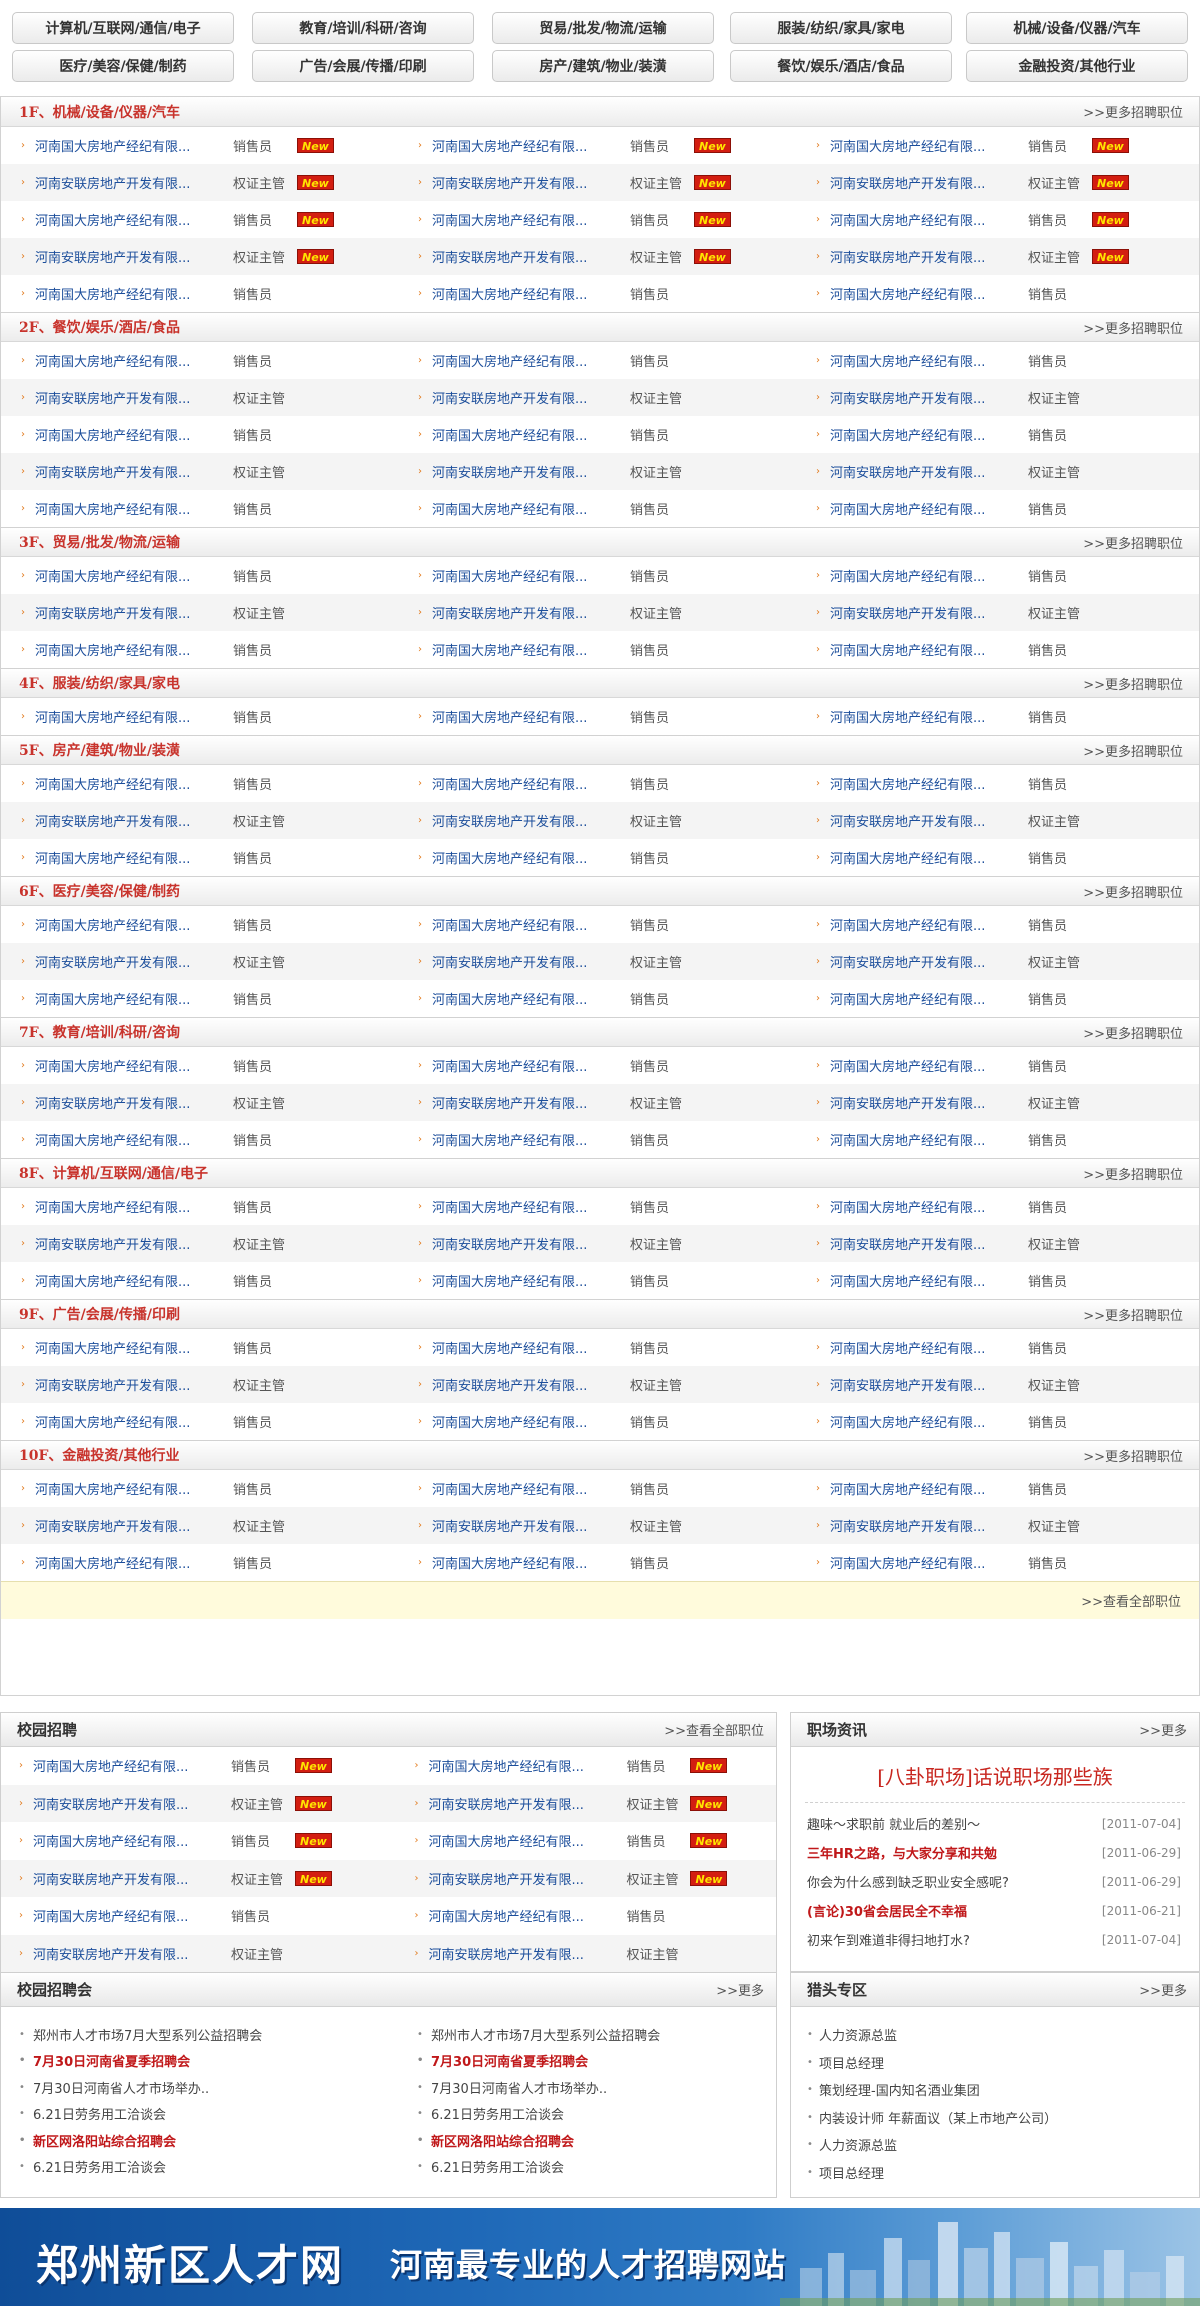 Image resolution: width=1200 pixels, height=2306 pixels. I want to click on category-button: 服装/纺织/家具/家电, so click(841, 28).